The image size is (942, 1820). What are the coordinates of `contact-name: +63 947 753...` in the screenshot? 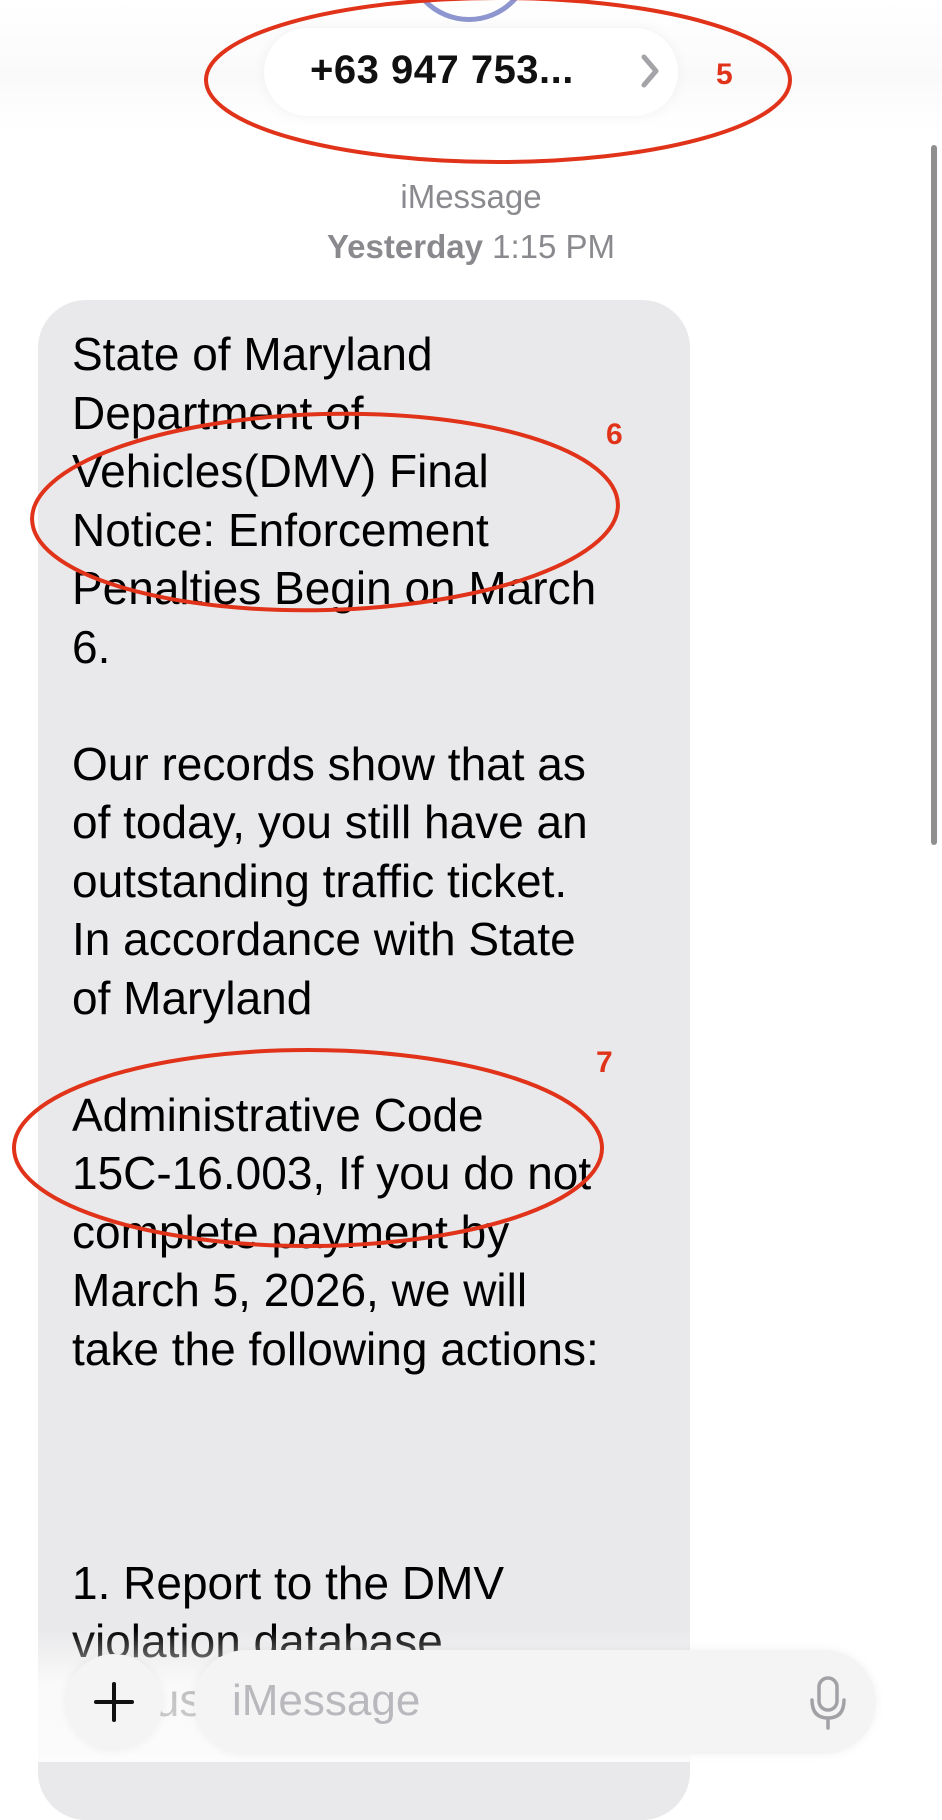 It's located at (442, 70).